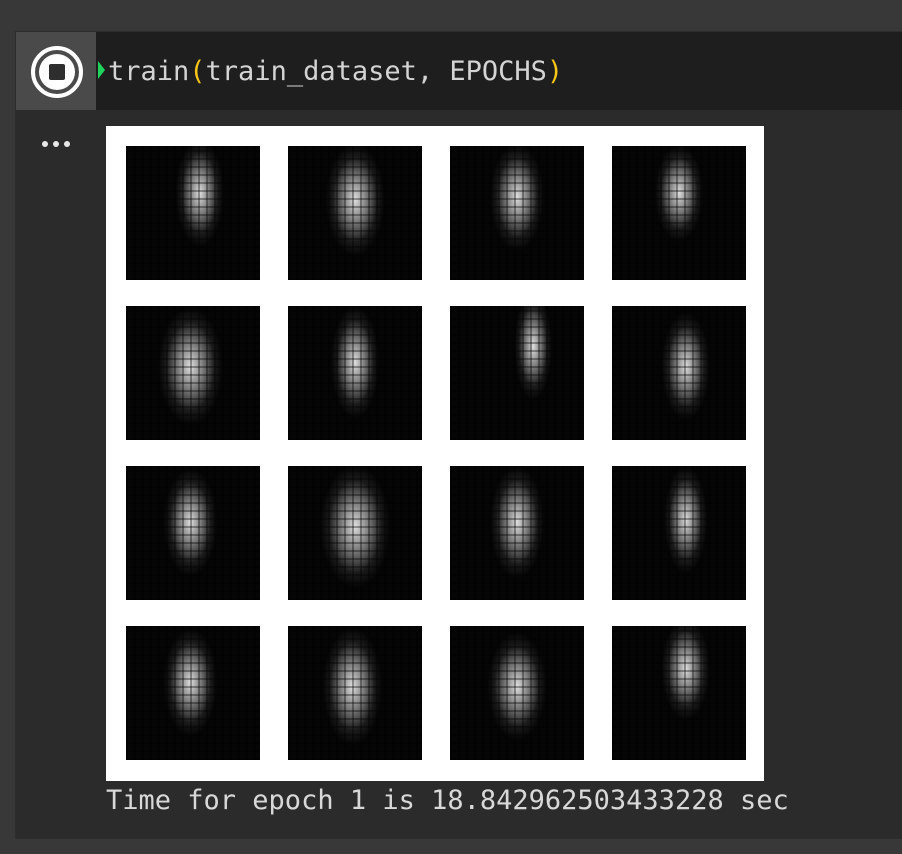 The width and height of the screenshot is (902, 854). Describe the element at coordinates (376, 71) in the screenshot. I see `code-args: train_dataset, EPOCHS` at that location.